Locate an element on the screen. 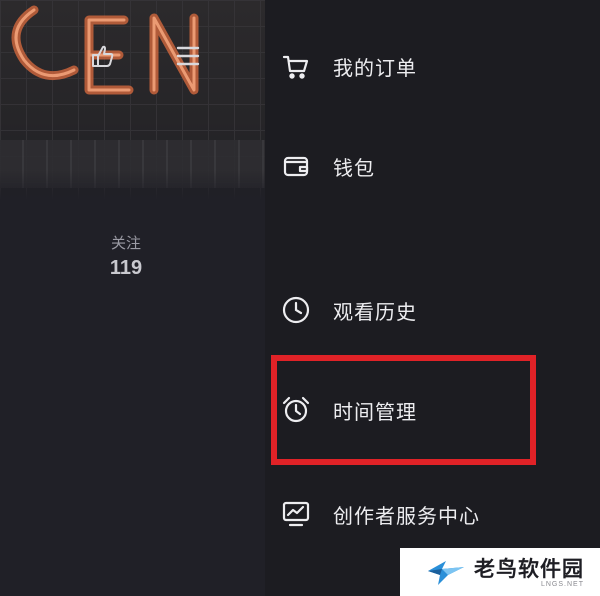 This screenshot has width=600, height=596. menu-item-orders: 我的订单 is located at coordinates (432, 66).